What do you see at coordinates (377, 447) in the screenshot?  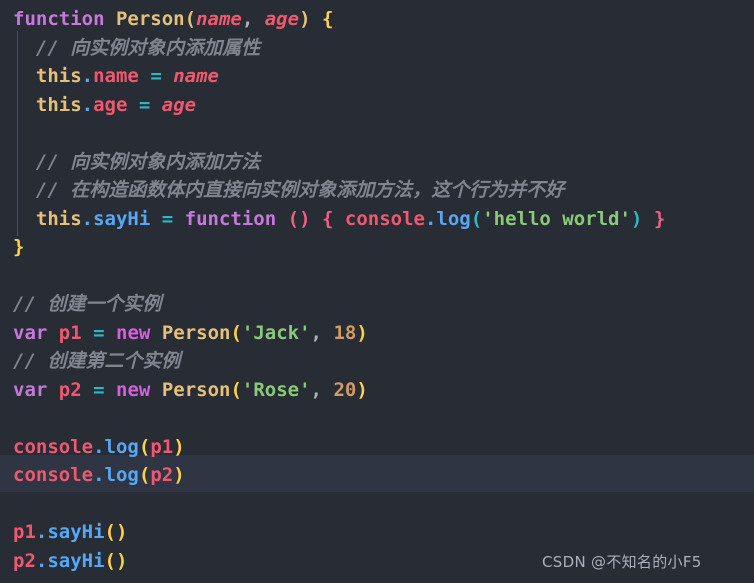 I see `code-line: console.log(p1)` at bounding box center [377, 447].